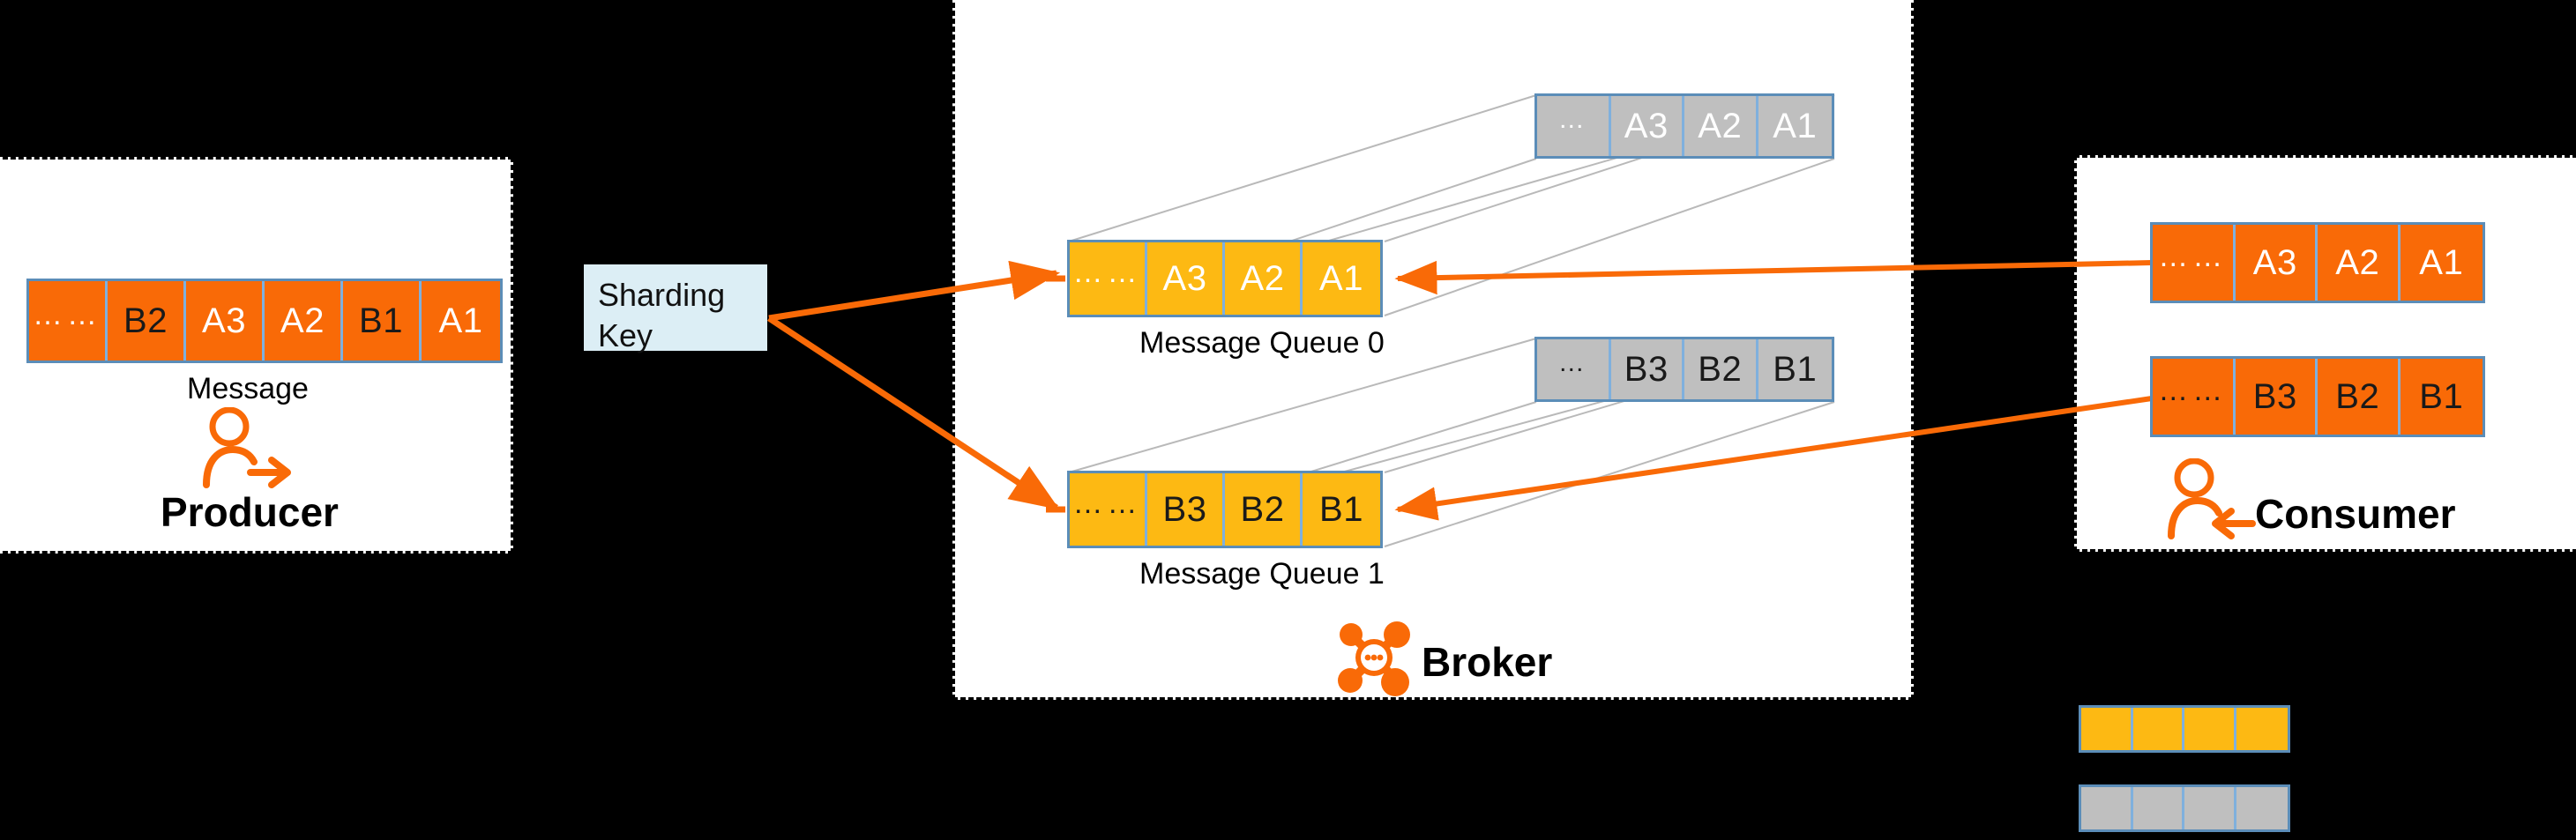  I want to click on shadow-queue-a-cell: A1, so click(1795, 126).